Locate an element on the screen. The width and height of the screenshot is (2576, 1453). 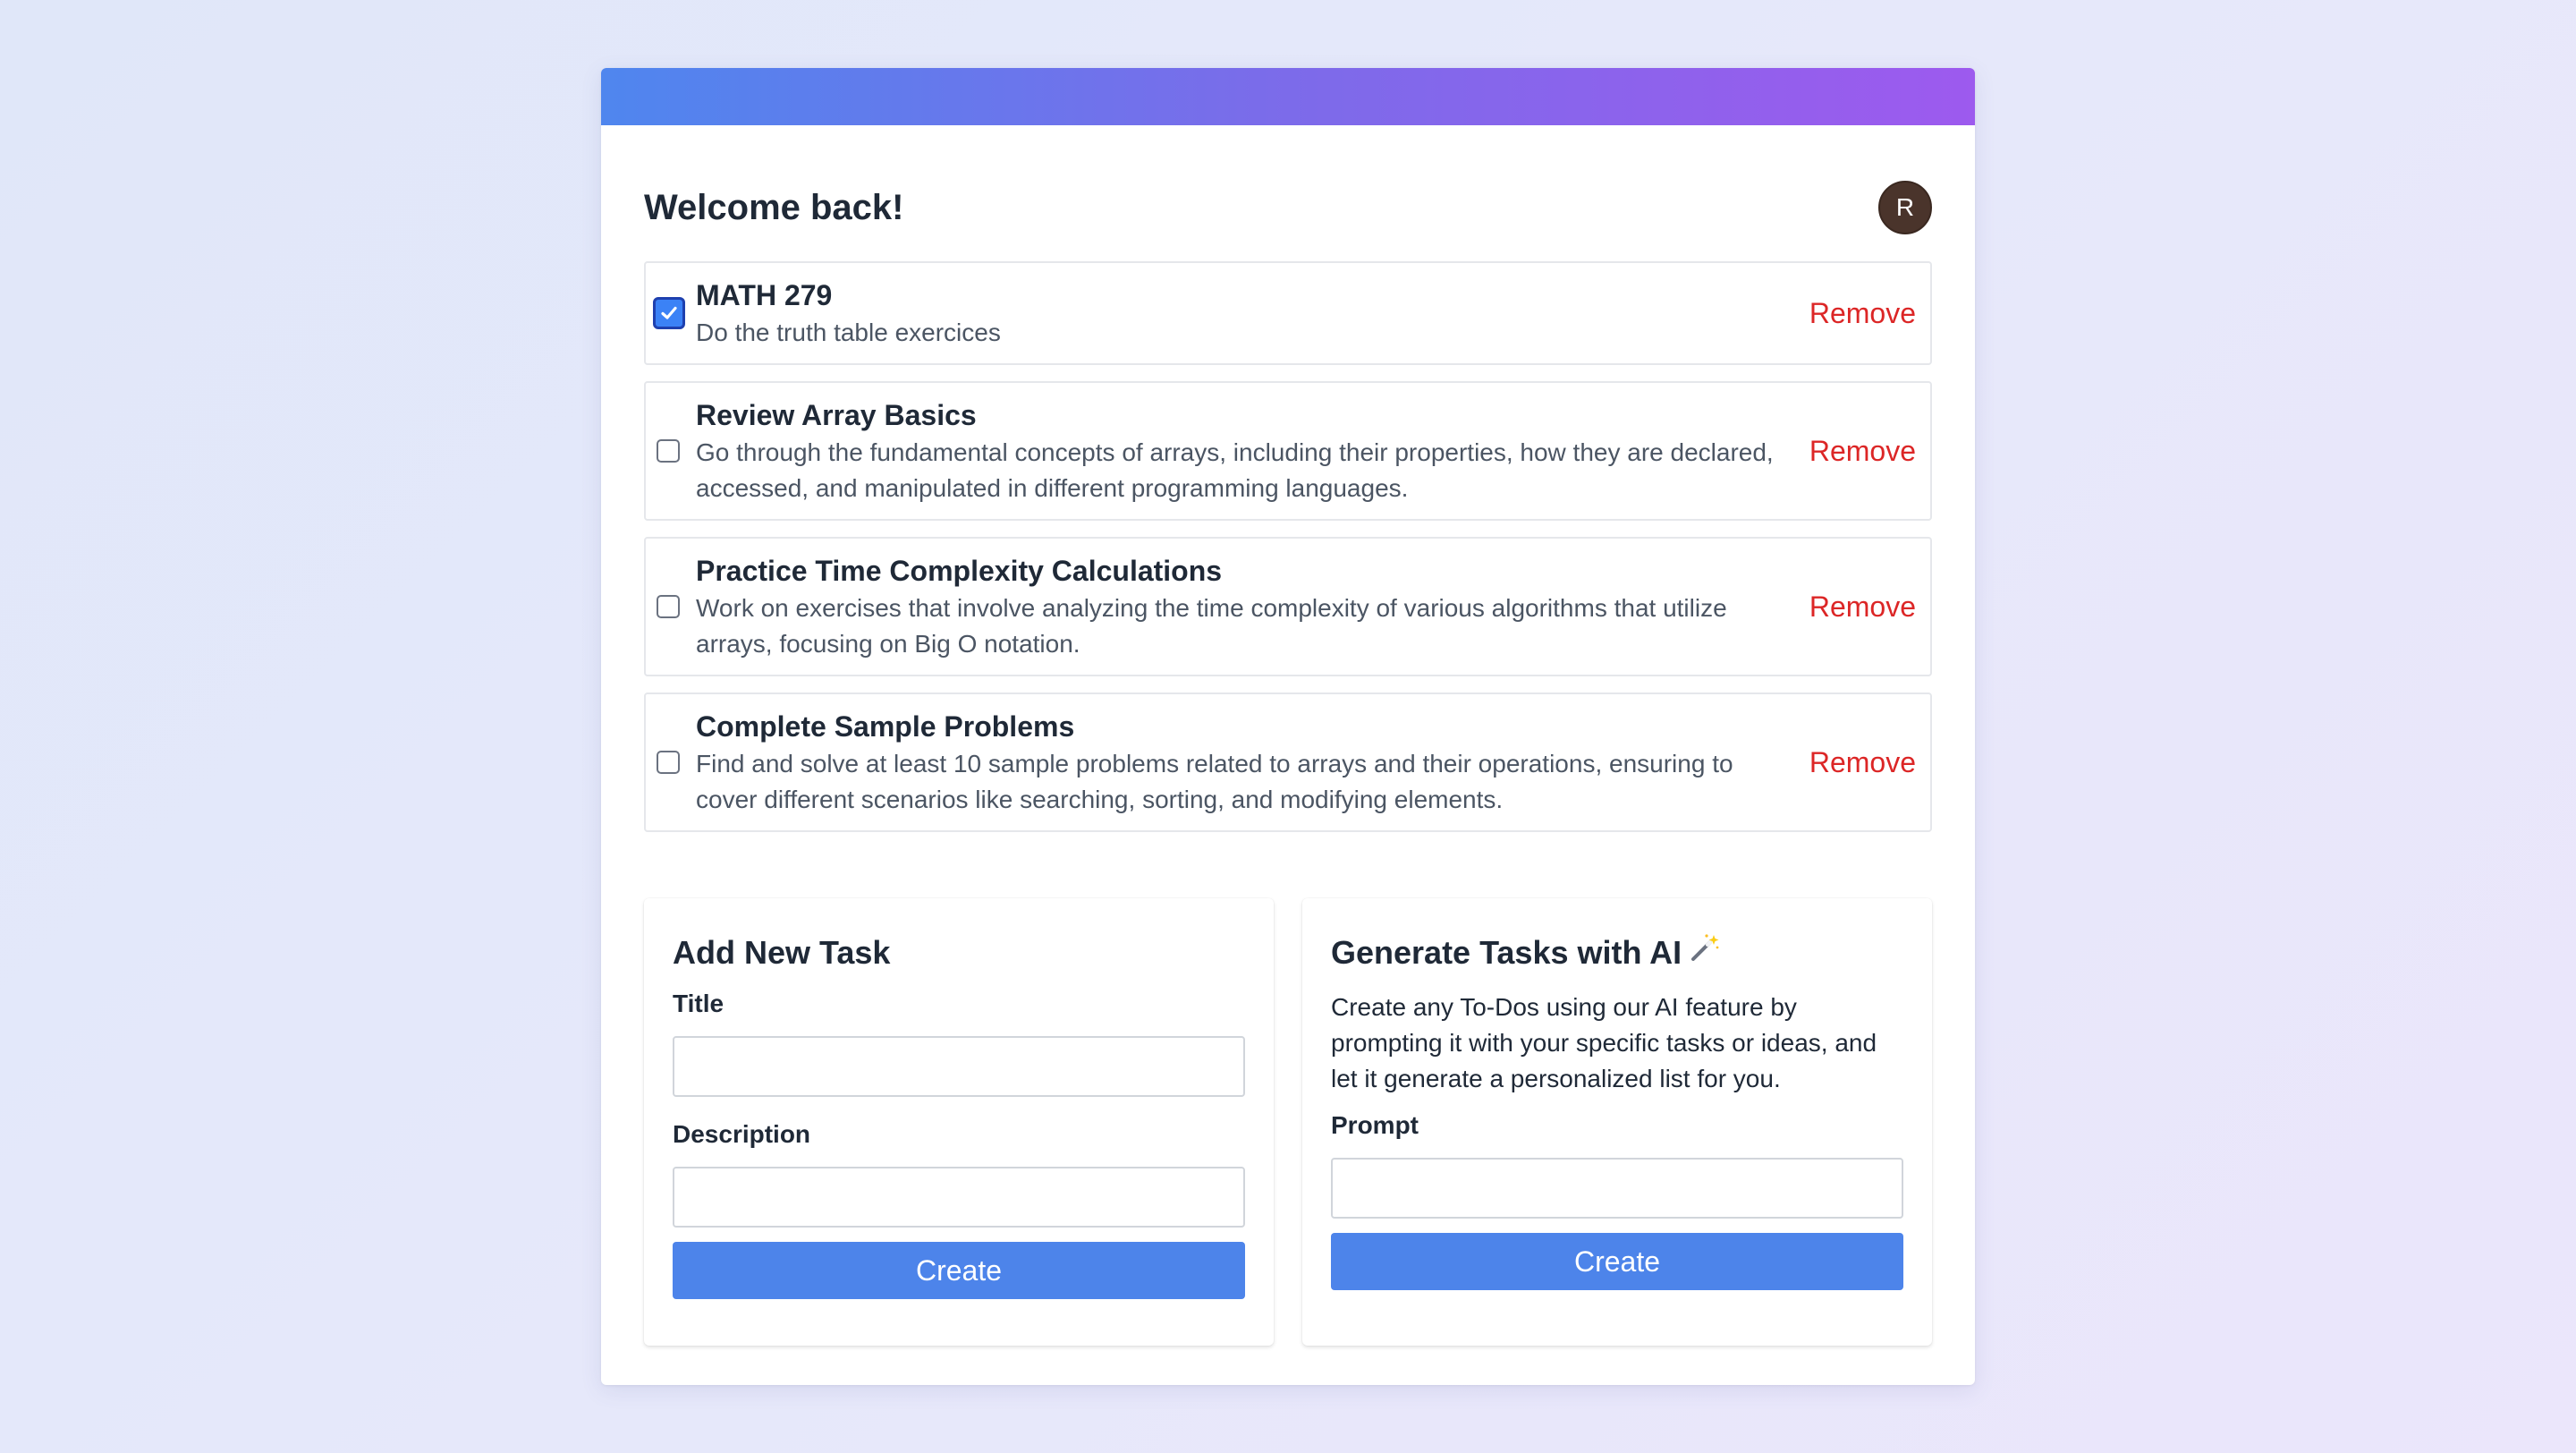
prompt-input is located at coordinates (1617, 1188).